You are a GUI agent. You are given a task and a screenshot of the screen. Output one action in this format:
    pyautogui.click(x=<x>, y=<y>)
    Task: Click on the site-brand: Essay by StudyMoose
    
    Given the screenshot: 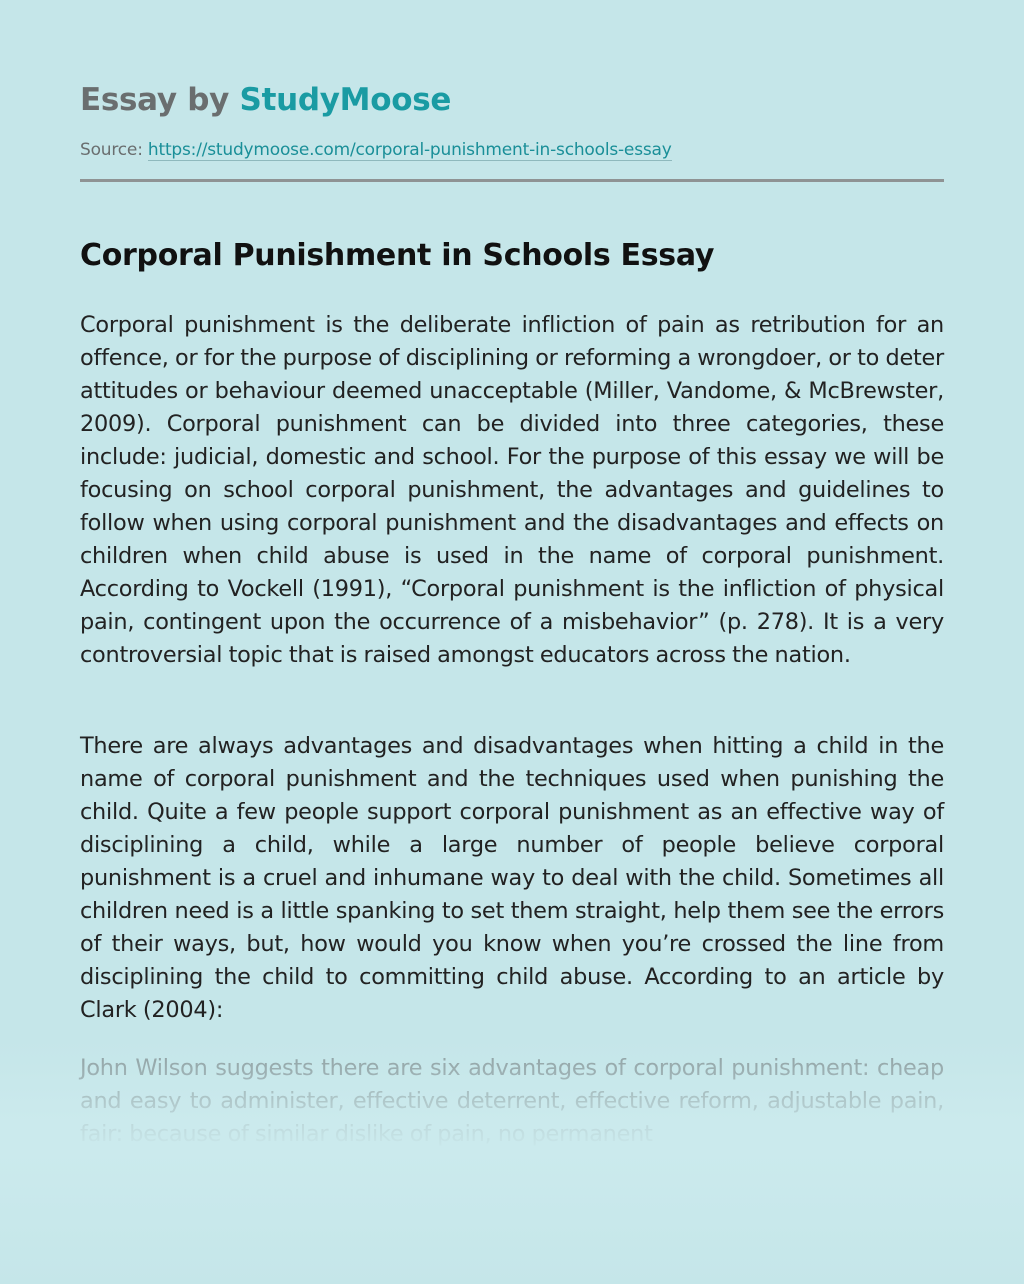 What is the action you would take?
    pyautogui.click(x=265, y=100)
    